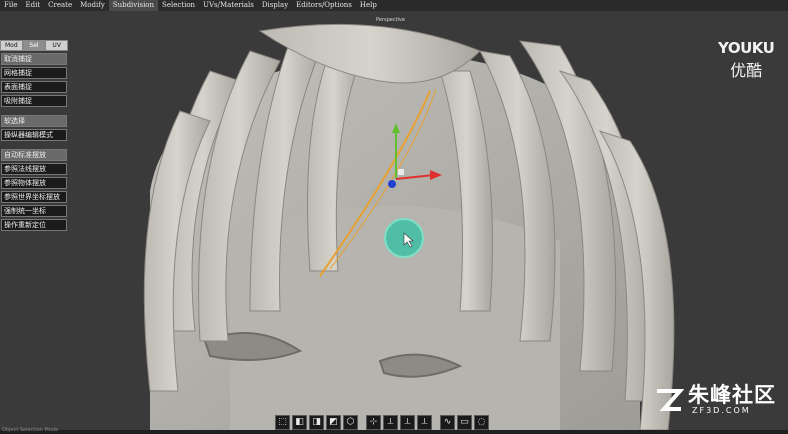  Describe the element at coordinates (34, 80) in the screenshot. I see `snap-group: 取消捕捉网格捕捉表面捕捉吸附捕捉` at that location.